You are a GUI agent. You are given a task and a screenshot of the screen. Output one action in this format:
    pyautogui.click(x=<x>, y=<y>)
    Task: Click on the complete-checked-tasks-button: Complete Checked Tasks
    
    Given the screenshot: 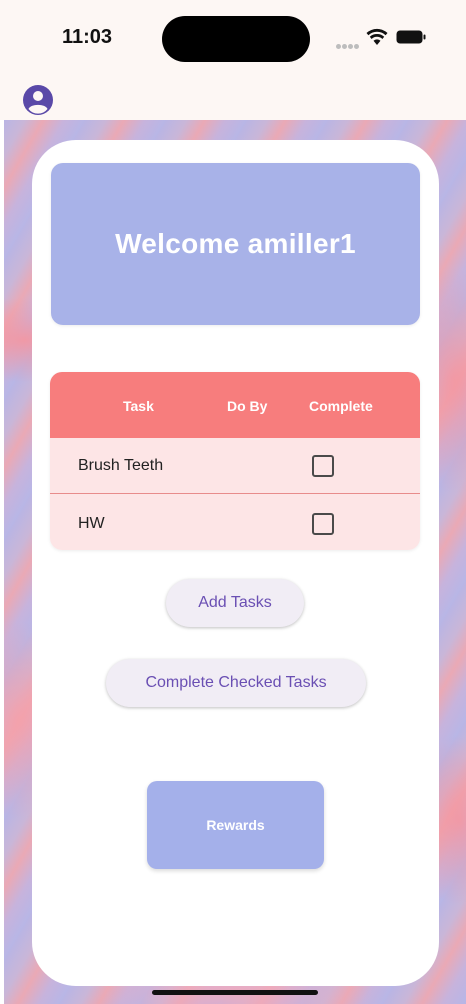 What is the action you would take?
    pyautogui.click(x=236, y=683)
    